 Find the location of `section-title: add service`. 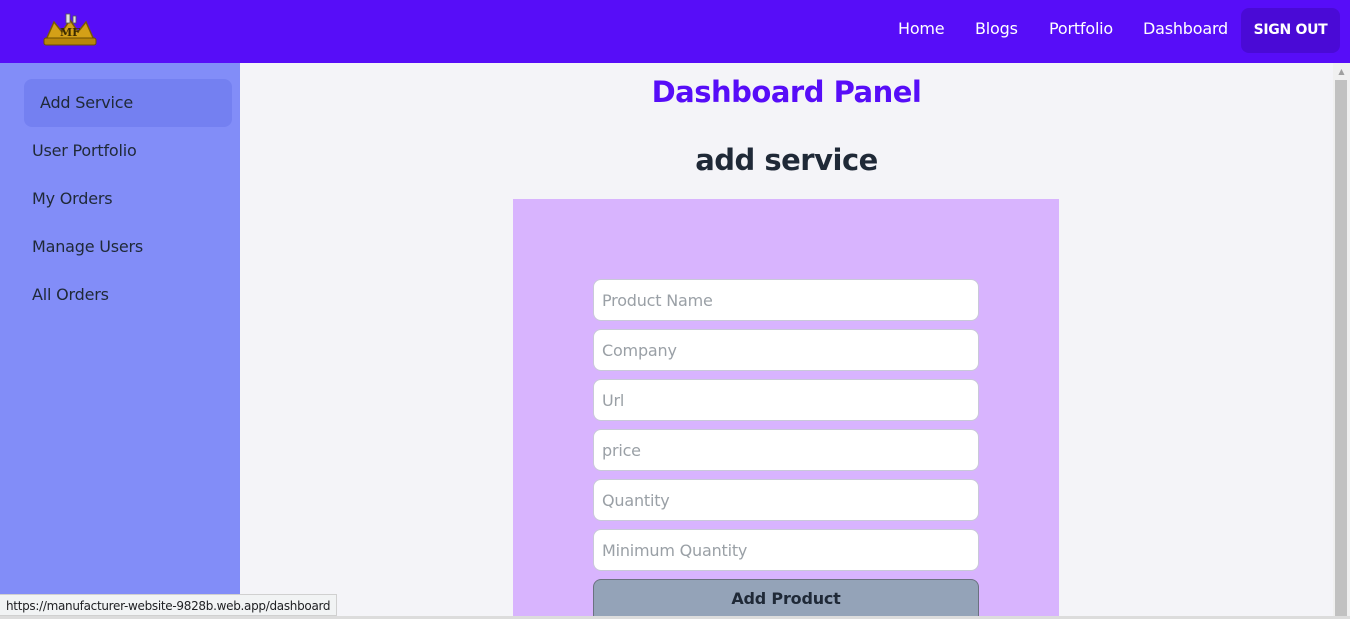

section-title: add service is located at coordinates (786, 160).